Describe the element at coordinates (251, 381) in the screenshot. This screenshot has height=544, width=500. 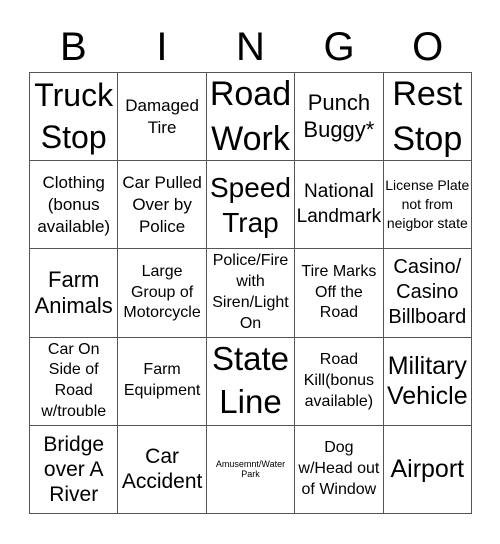
I see `bingo-cell: State Line` at that location.